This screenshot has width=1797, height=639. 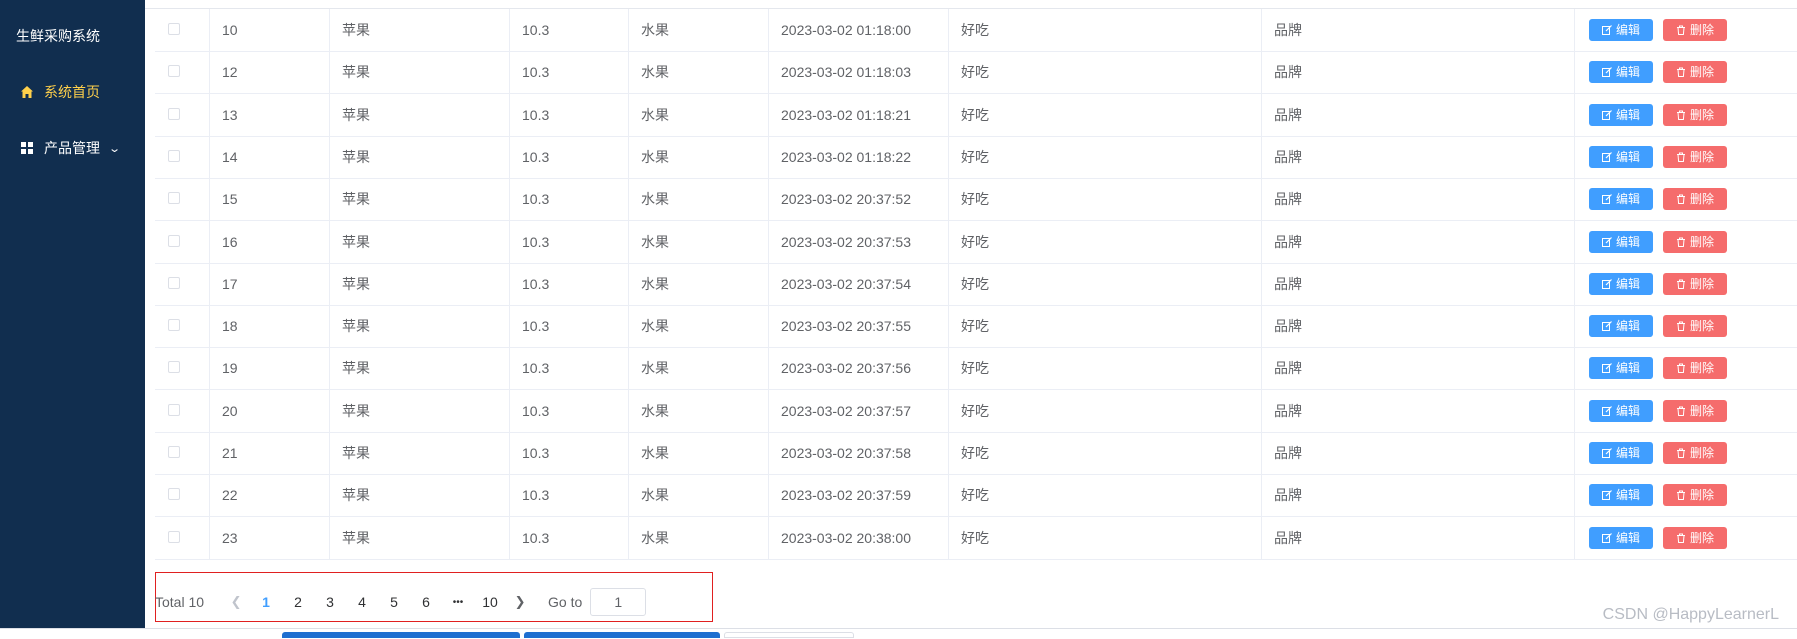 I want to click on cell-time: 2023-03-02 20:37:54, so click(x=859, y=283).